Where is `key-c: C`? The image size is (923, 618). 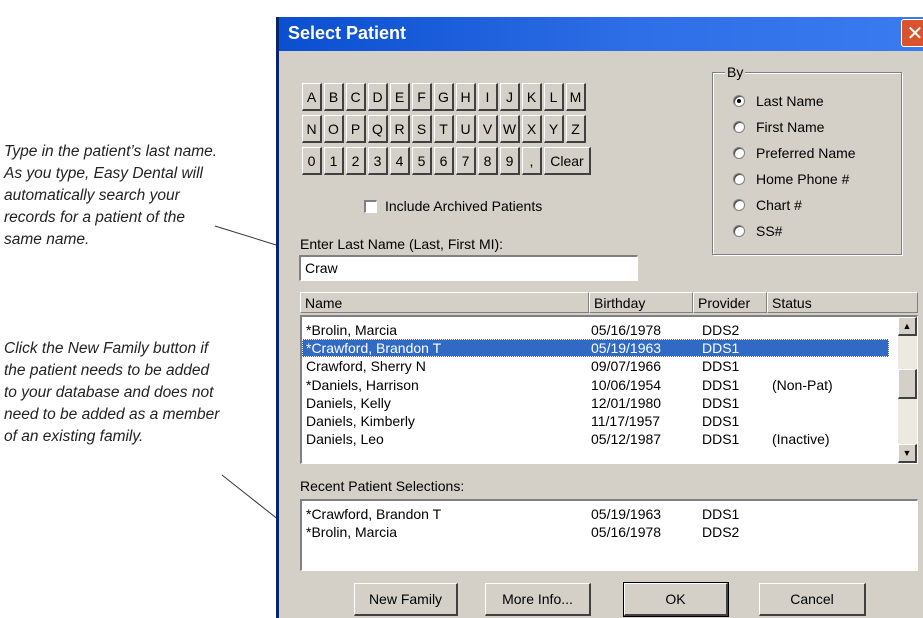
key-c: C is located at coordinates (356, 97).